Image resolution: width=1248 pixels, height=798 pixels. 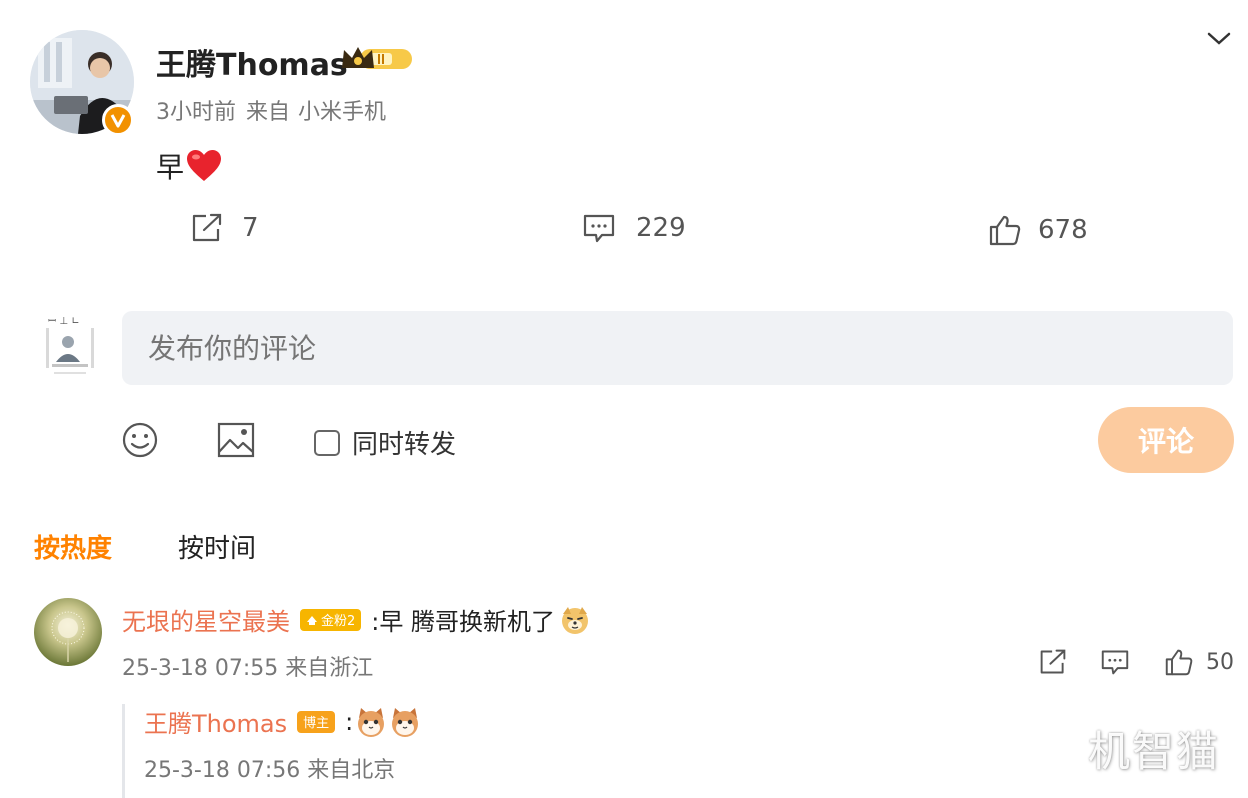 What do you see at coordinates (1154, 751) in the screenshot?
I see `watermark: 机智猫` at bounding box center [1154, 751].